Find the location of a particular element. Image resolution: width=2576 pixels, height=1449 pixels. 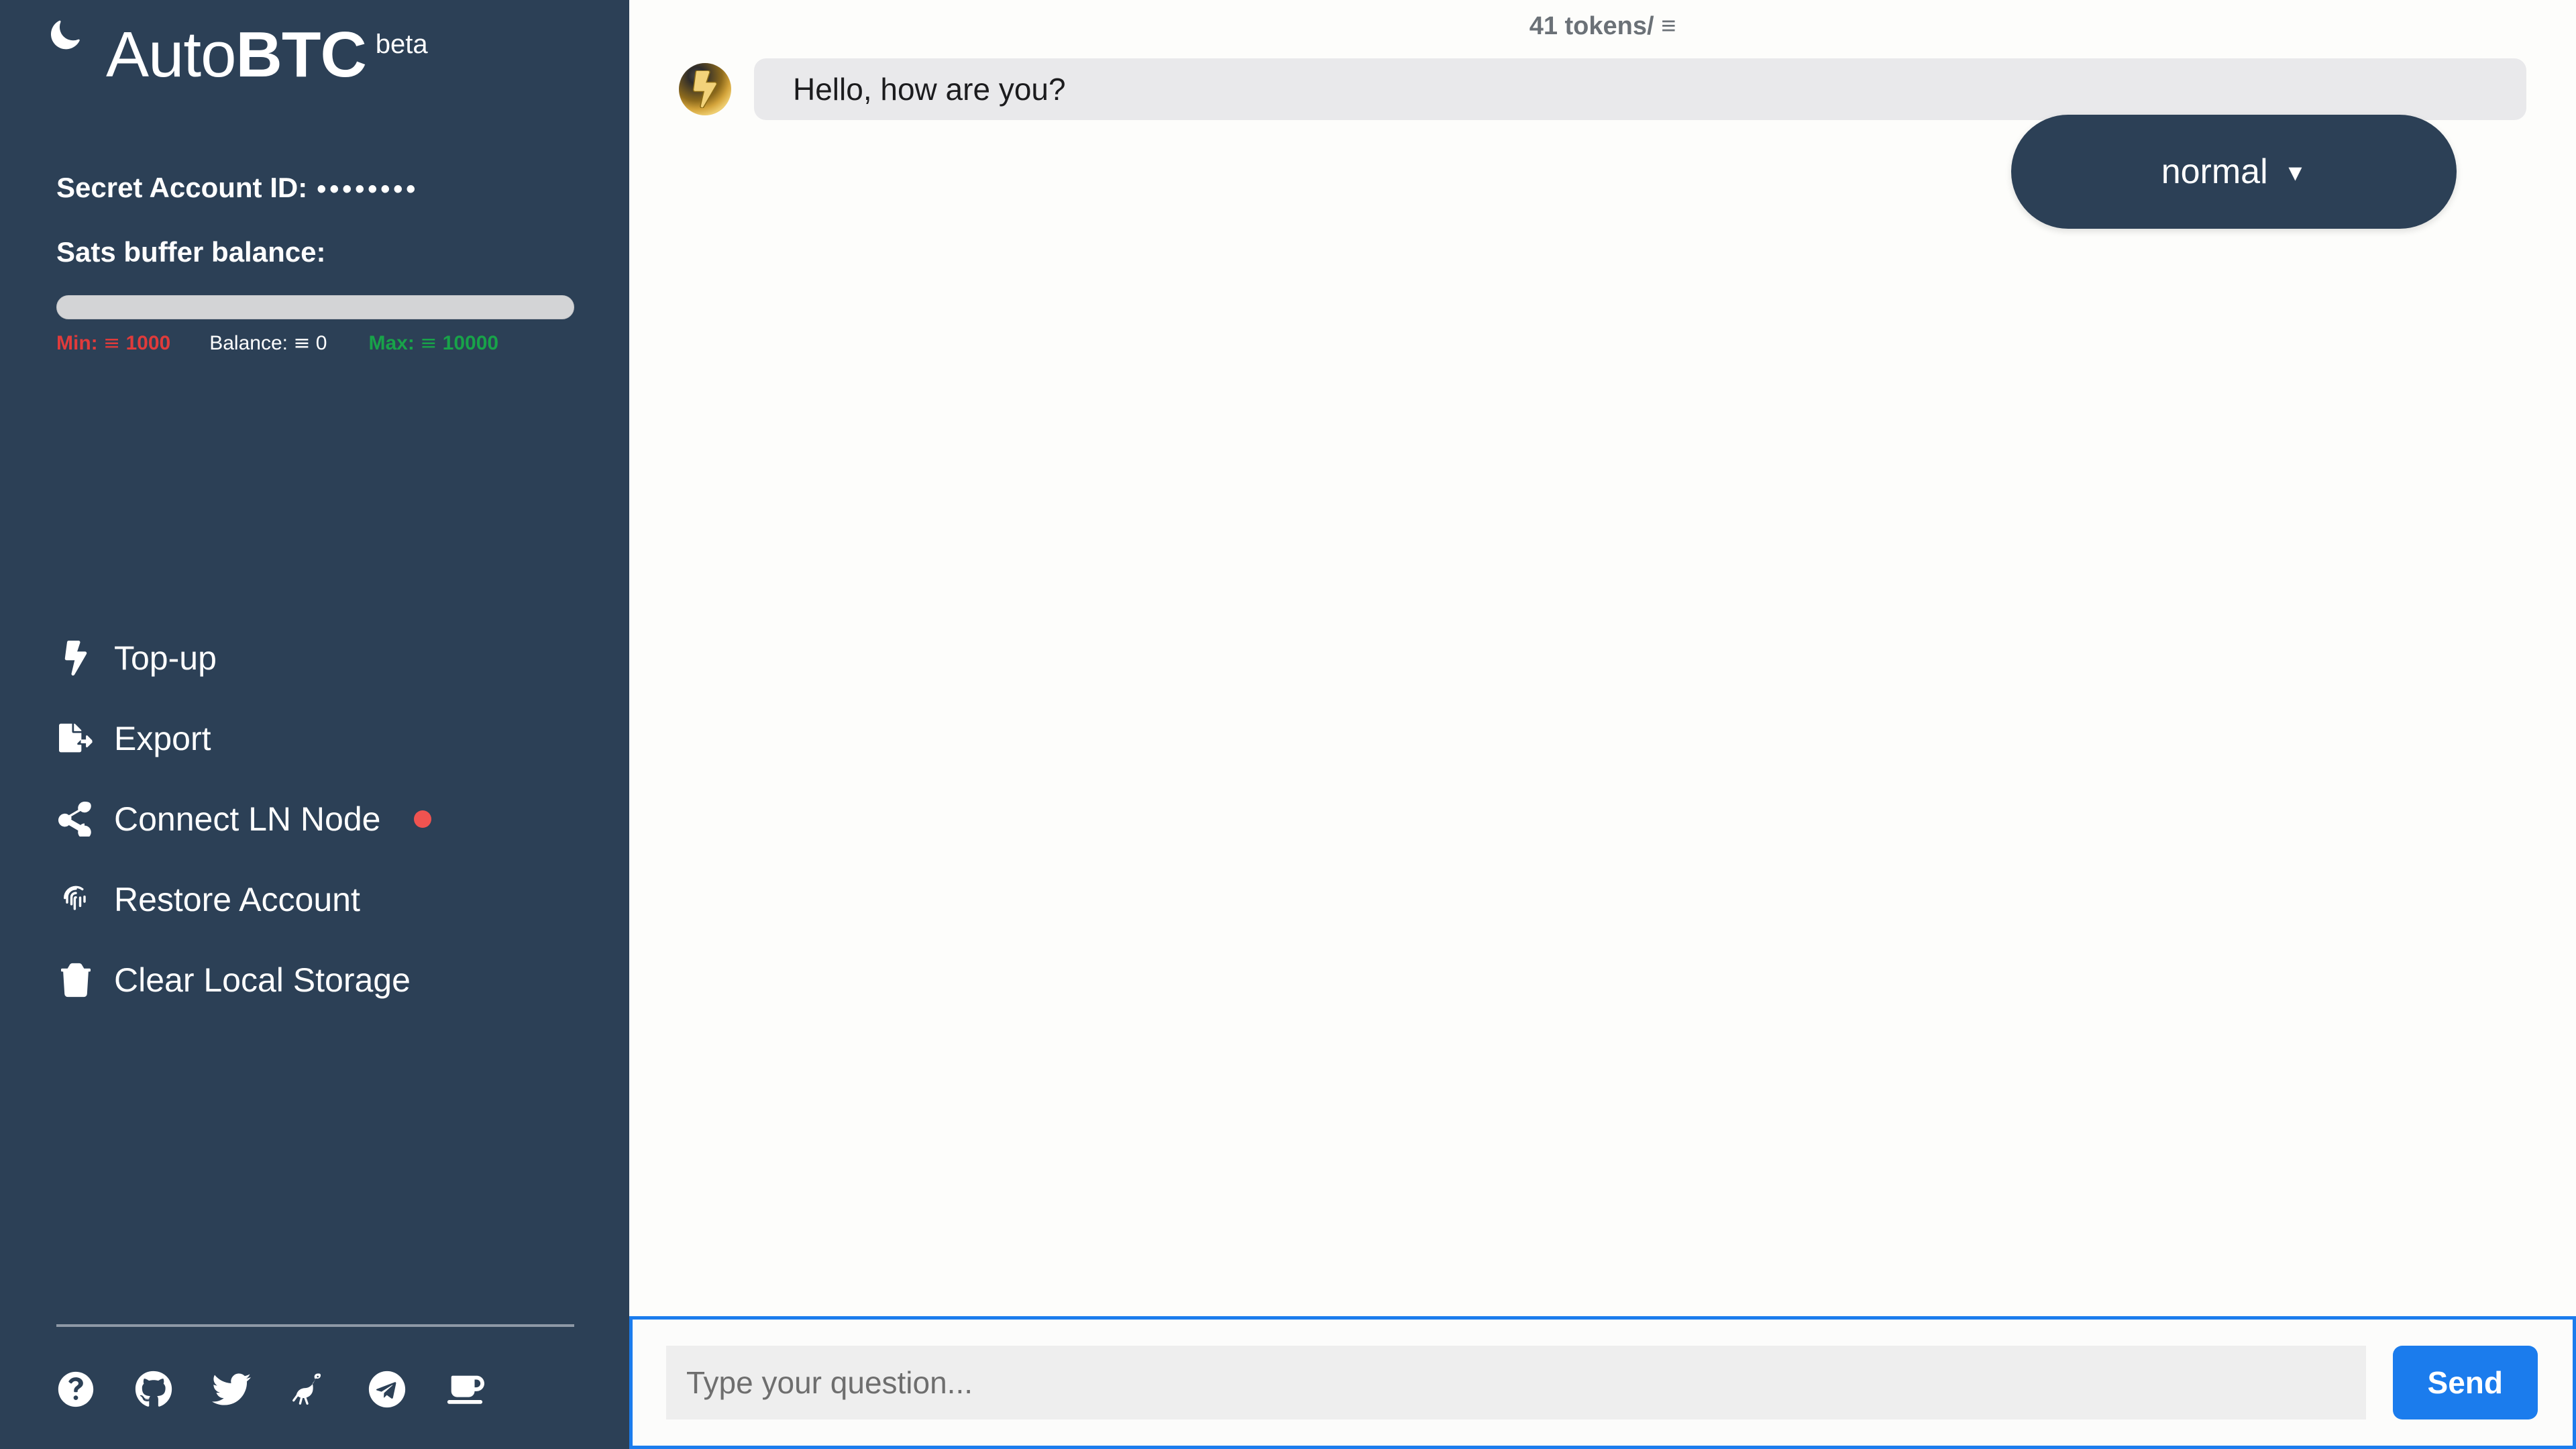

buffer-balance-label: Balance: is located at coordinates (248, 343).